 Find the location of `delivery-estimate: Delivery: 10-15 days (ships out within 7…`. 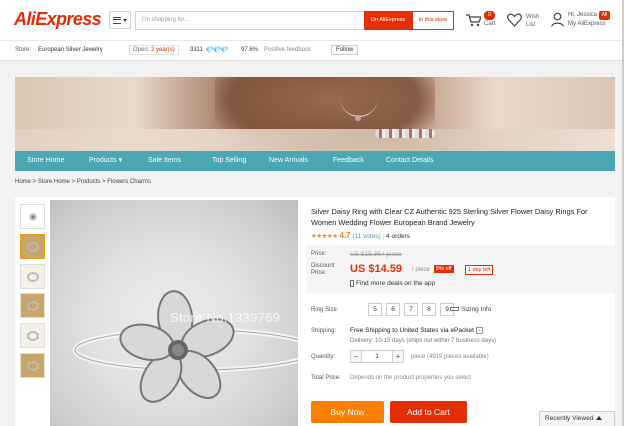

delivery-estimate: Delivery: 10-15 days (ships out within 7… is located at coordinates (423, 341).